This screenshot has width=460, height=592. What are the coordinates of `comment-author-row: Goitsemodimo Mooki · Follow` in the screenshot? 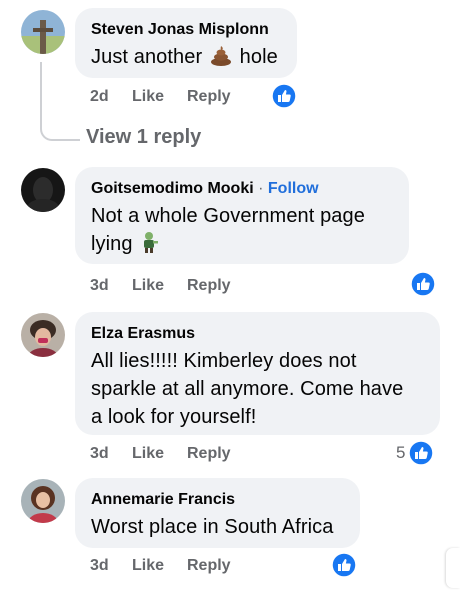 It's located at (242, 189).